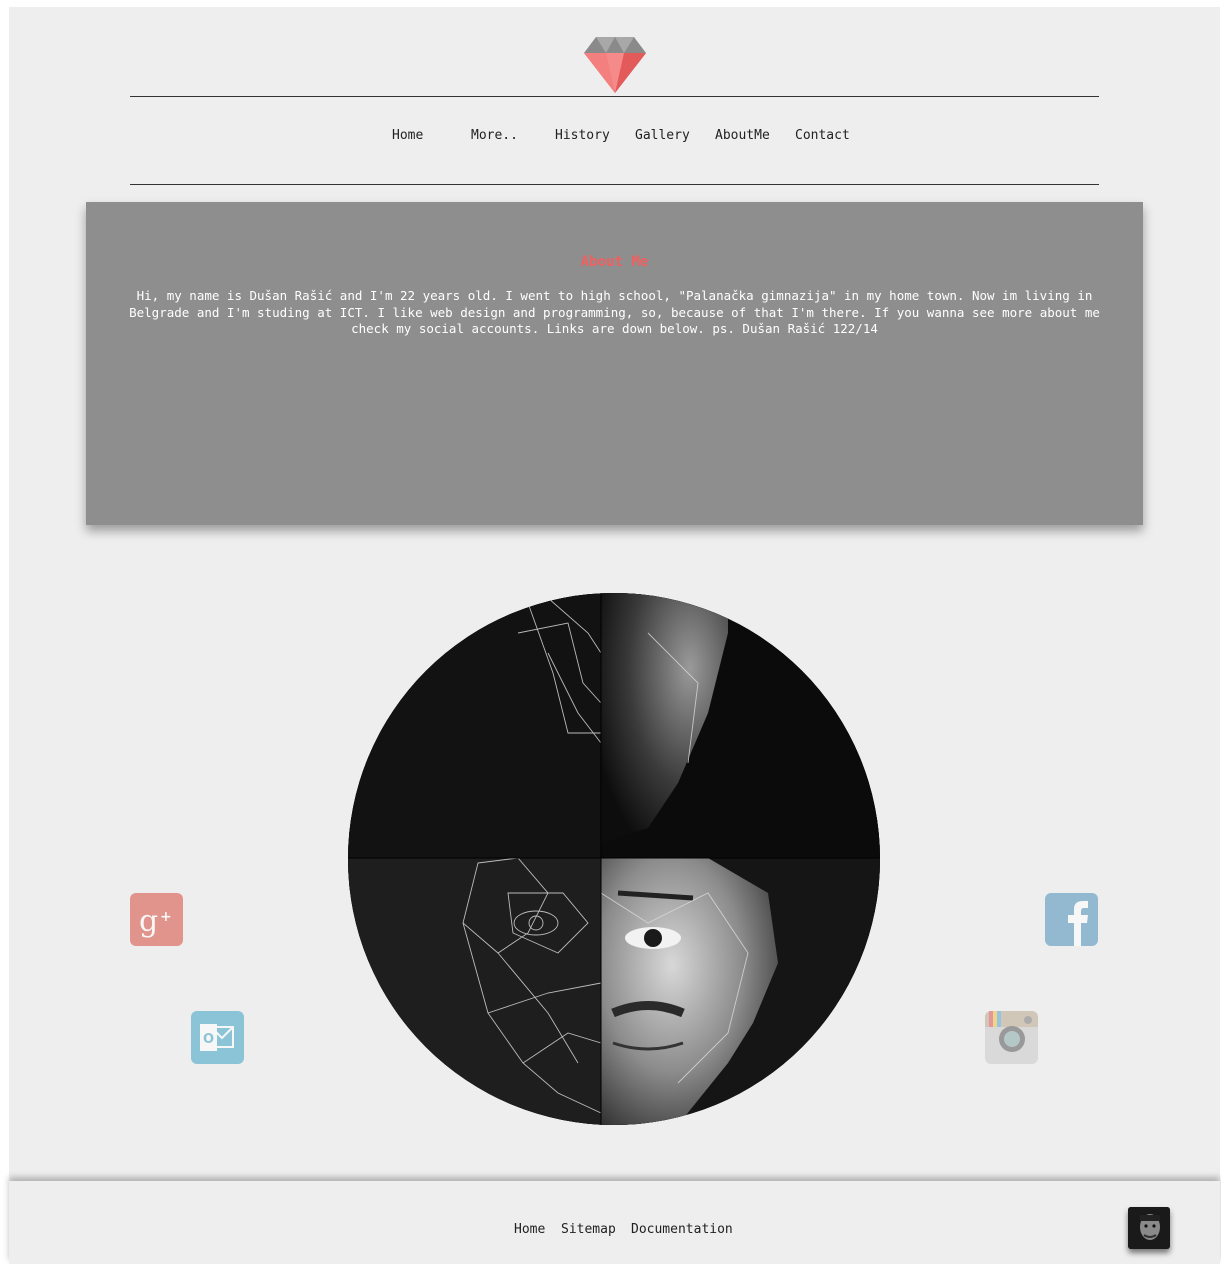  Describe the element at coordinates (582, 135) in the screenshot. I see `nav-history: History` at that location.